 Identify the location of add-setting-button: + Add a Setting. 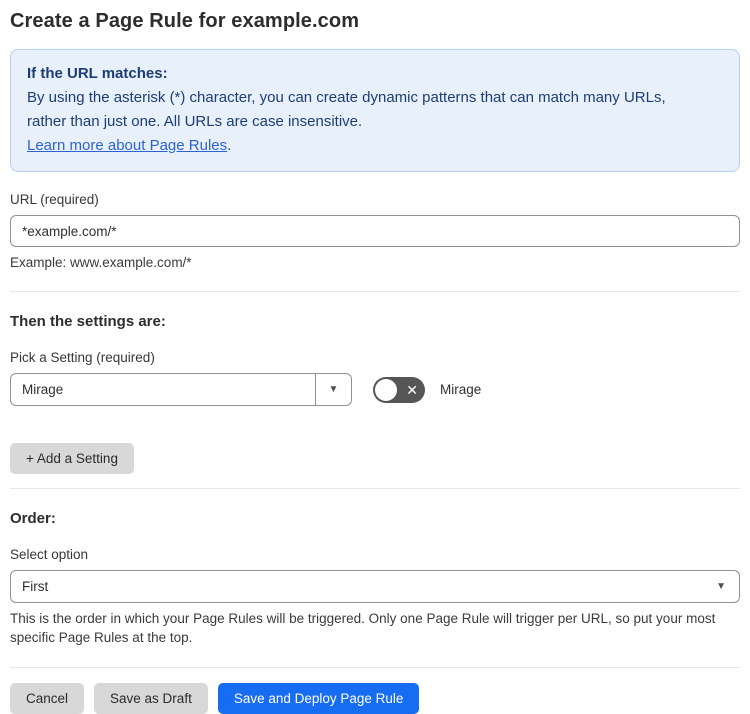
(72, 458).